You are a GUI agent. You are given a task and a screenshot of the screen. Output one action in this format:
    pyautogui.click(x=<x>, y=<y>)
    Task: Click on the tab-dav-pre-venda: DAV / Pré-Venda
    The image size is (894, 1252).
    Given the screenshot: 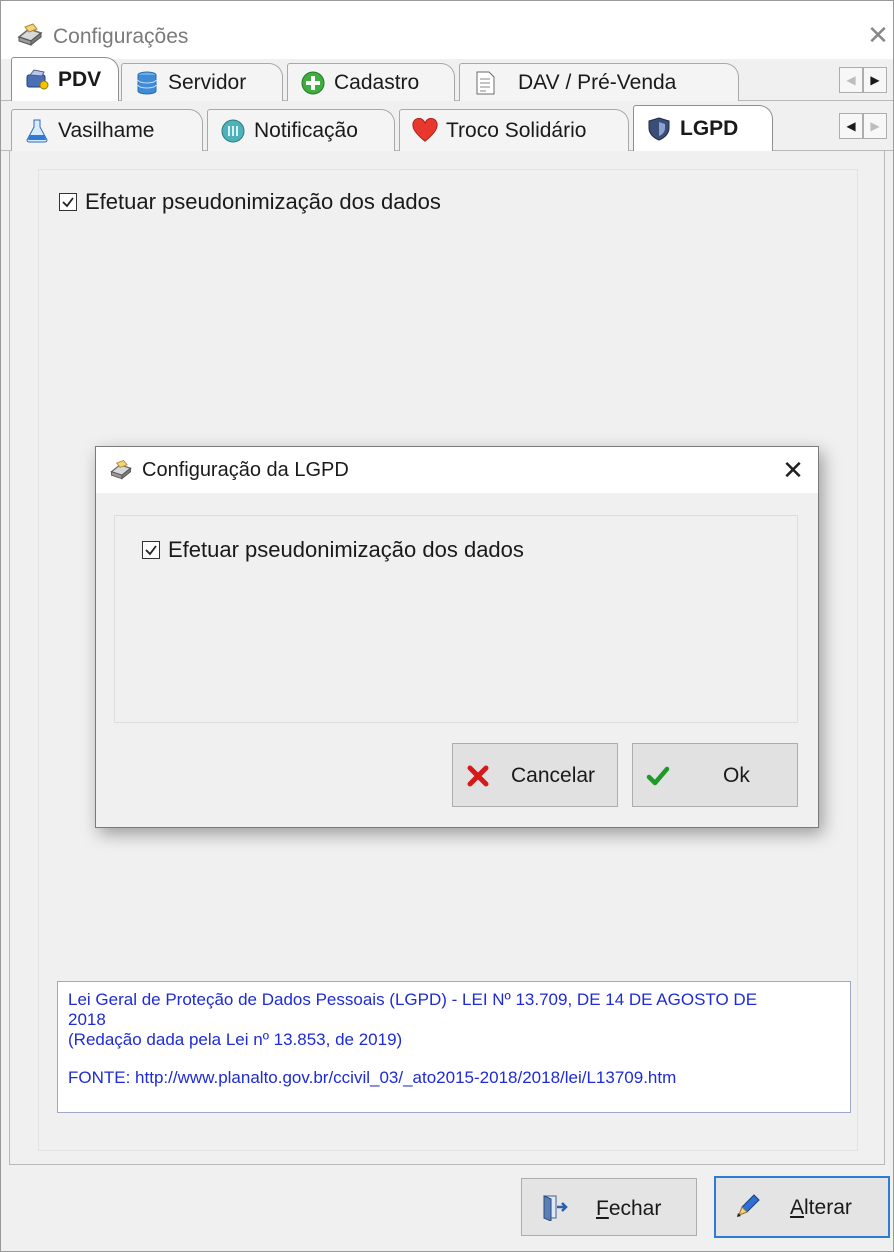 What is the action you would take?
    pyautogui.click(x=599, y=82)
    